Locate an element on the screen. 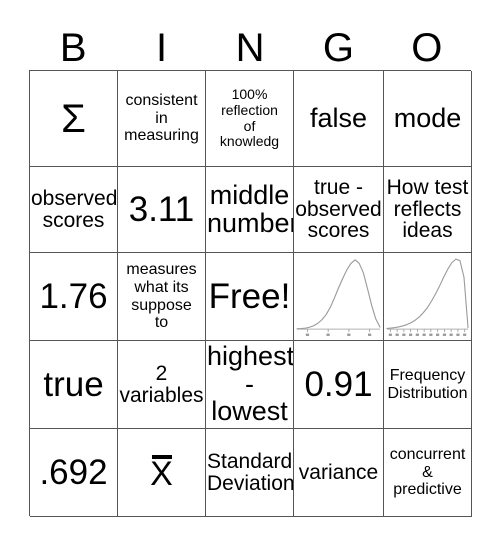 The width and height of the screenshot is (500, 544). bingo-cell-label: 1.76 is located at coordinates (73, 296).